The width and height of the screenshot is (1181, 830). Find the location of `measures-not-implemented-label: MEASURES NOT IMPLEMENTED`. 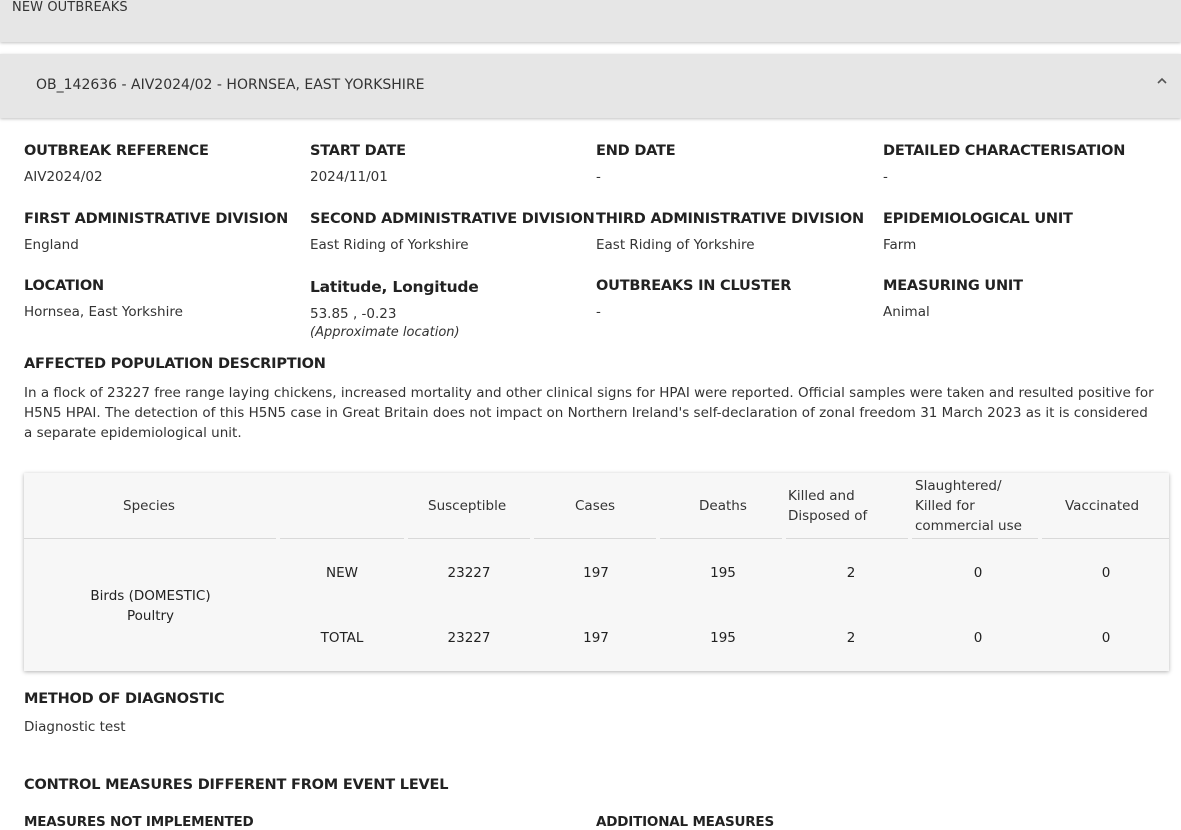

measures-not-implemented-label: MEASURES NOT IMPLEMENTED is located at coordinates (139, 822).